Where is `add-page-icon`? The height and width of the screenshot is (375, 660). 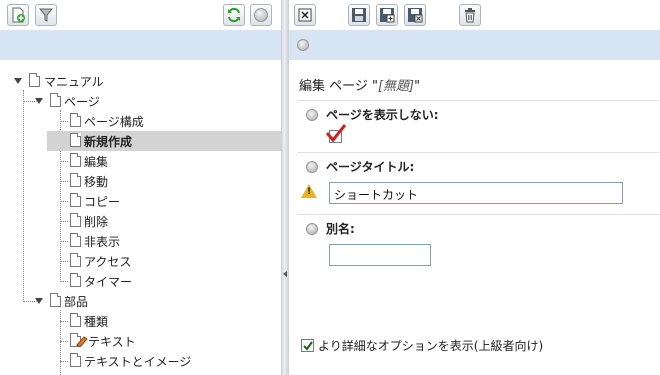 add-page-icon is located at coordinates (18, 15).